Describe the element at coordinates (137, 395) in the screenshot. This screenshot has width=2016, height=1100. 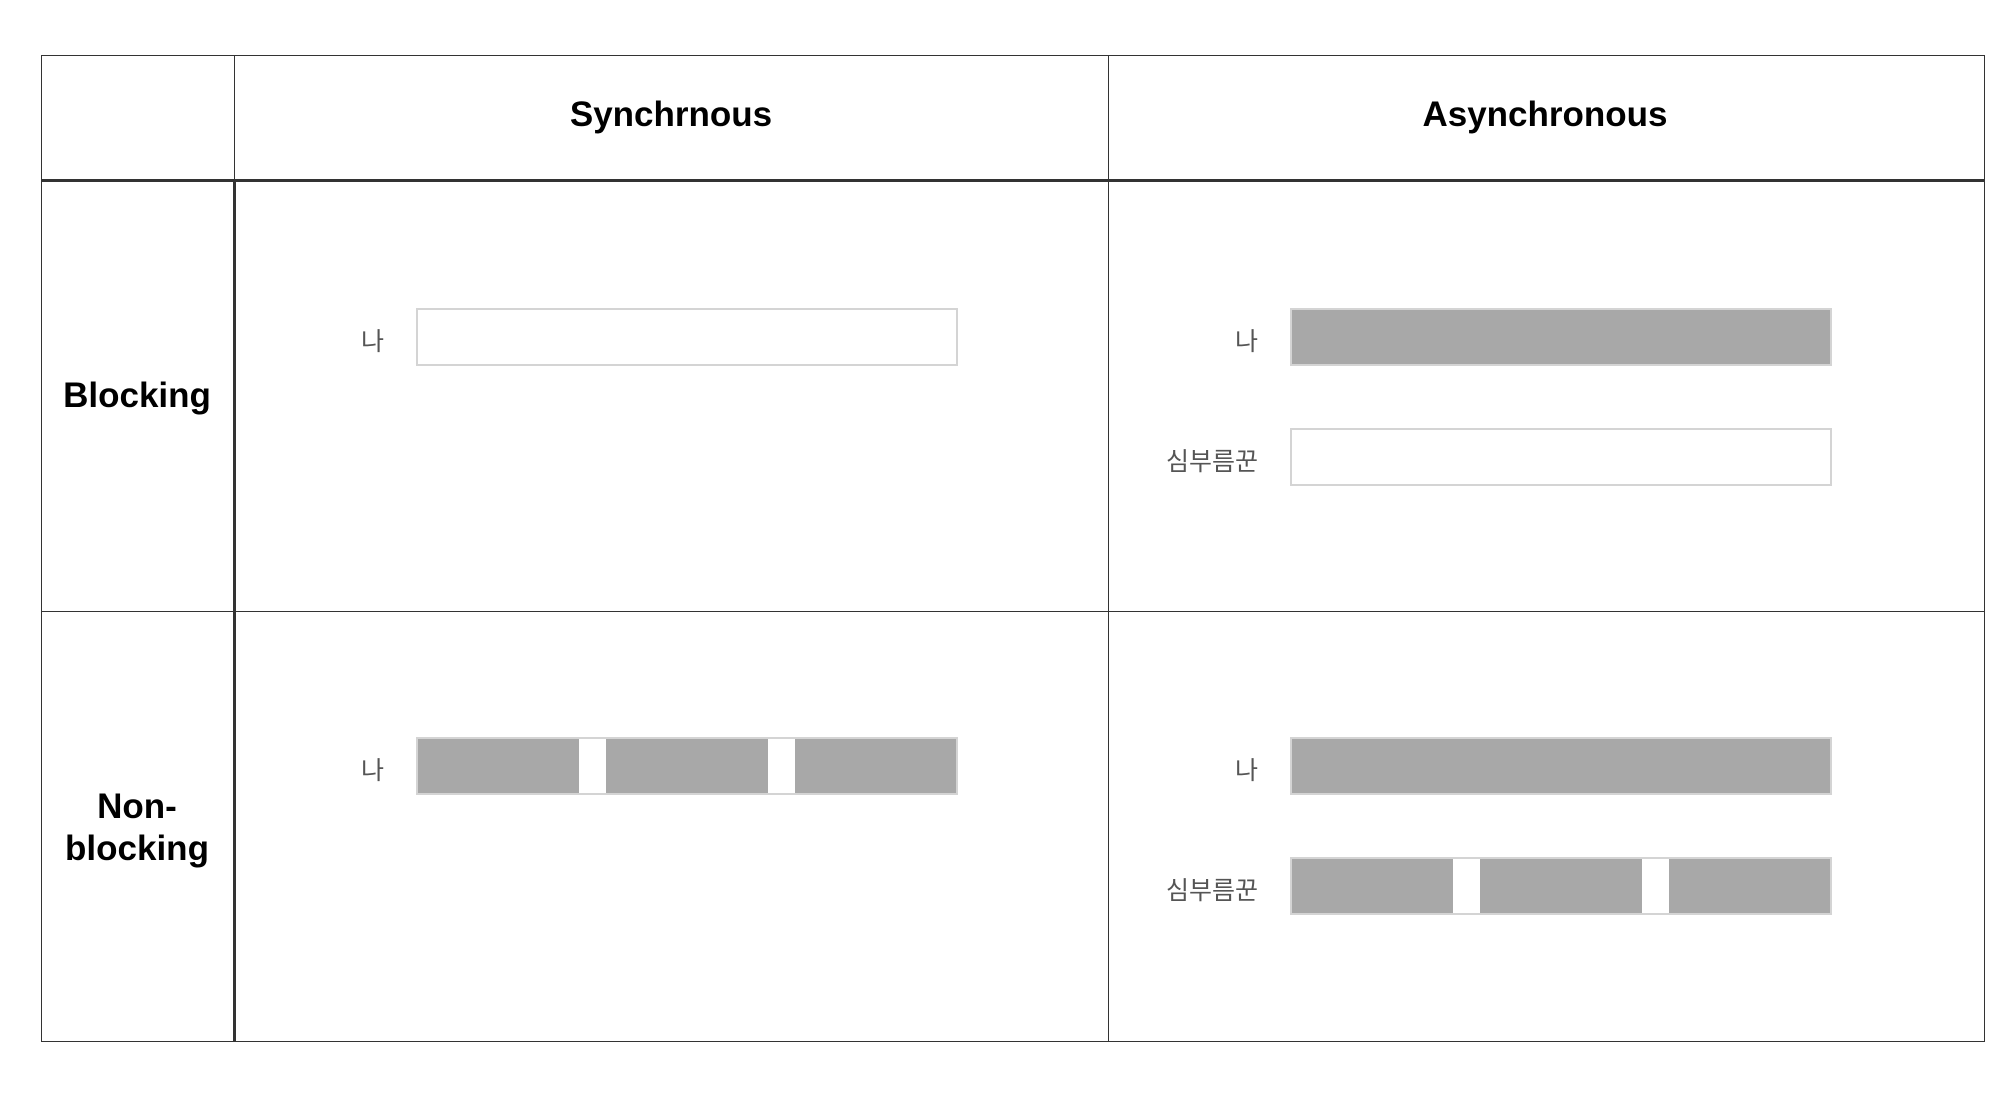
I see `row-header-blocking: Blocking` at that location.